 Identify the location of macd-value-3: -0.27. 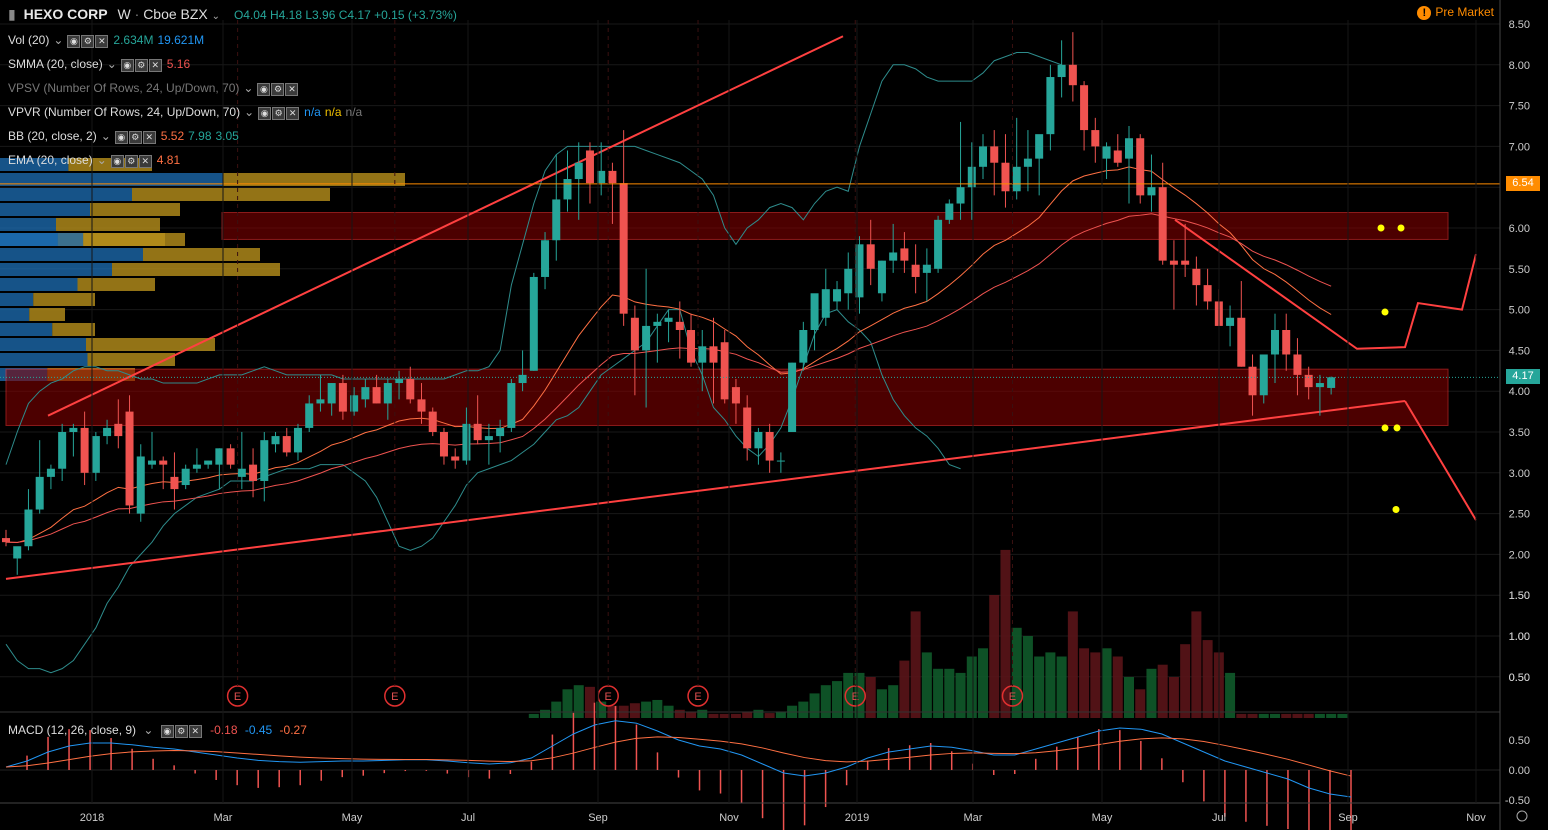
(293, 730).